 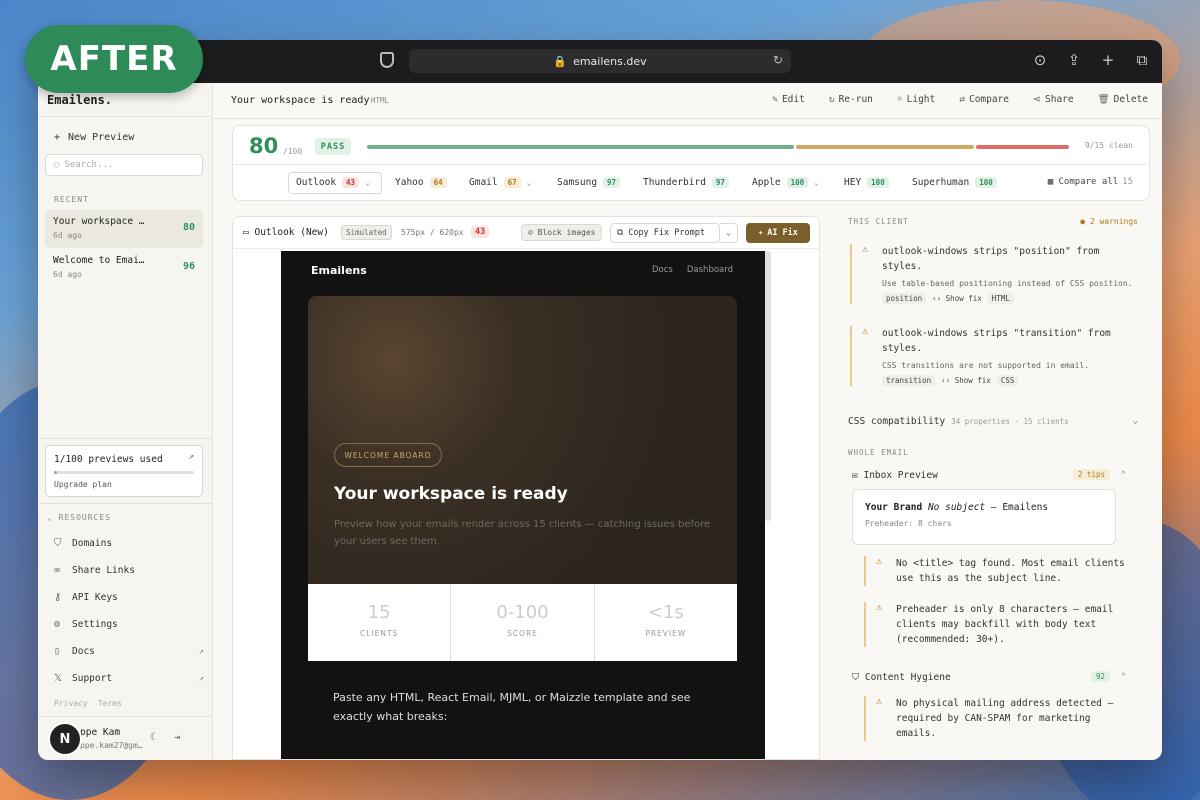 I want to click on tab-apple: Apple 100 ⌄, so click(x=785, y=182).